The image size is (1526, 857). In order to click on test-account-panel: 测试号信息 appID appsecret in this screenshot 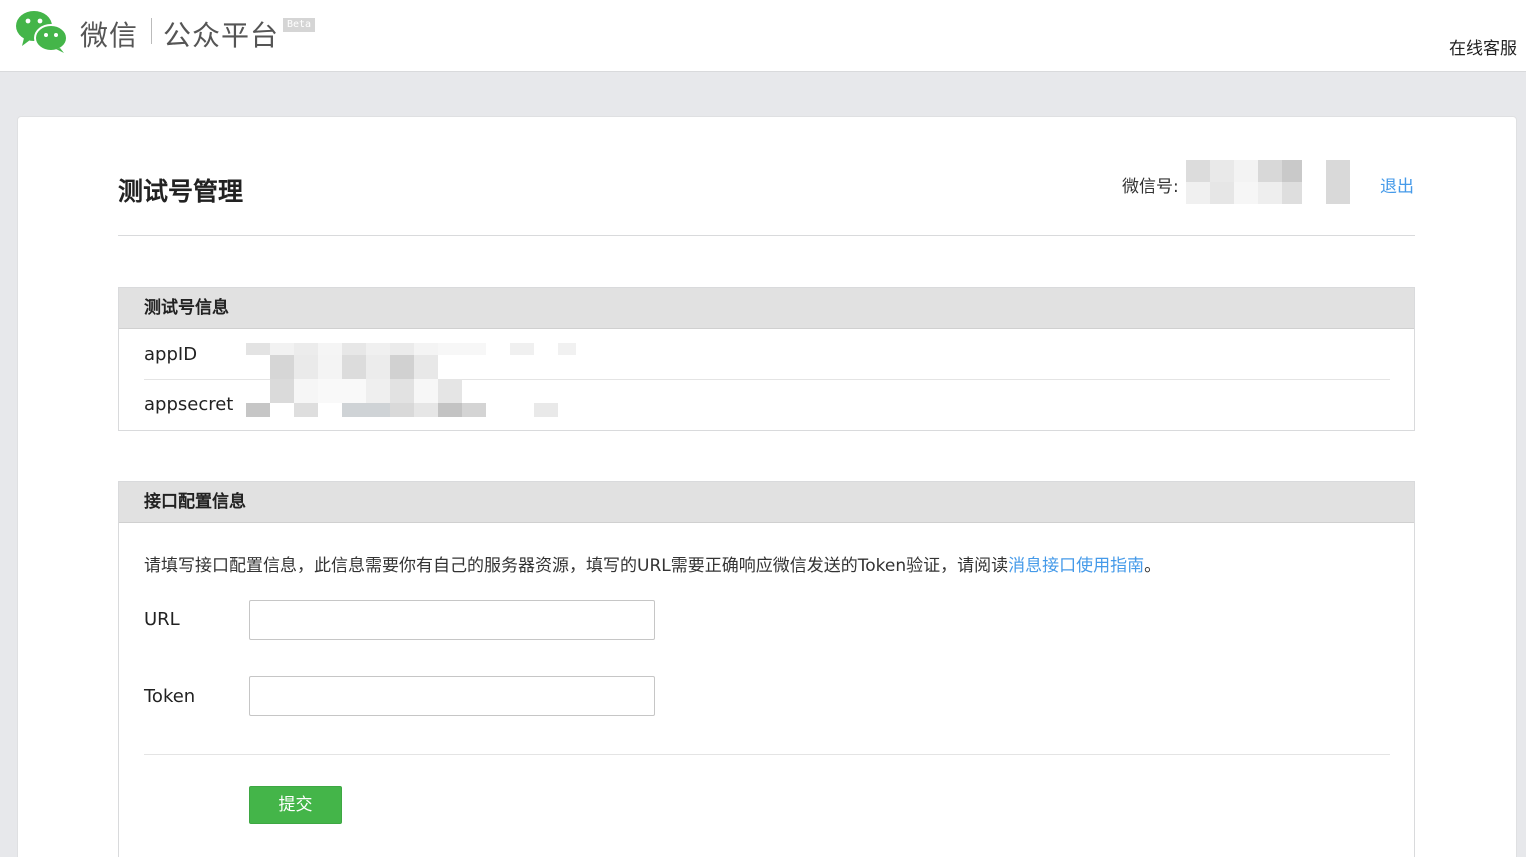, I will do `click(766, 359)`.